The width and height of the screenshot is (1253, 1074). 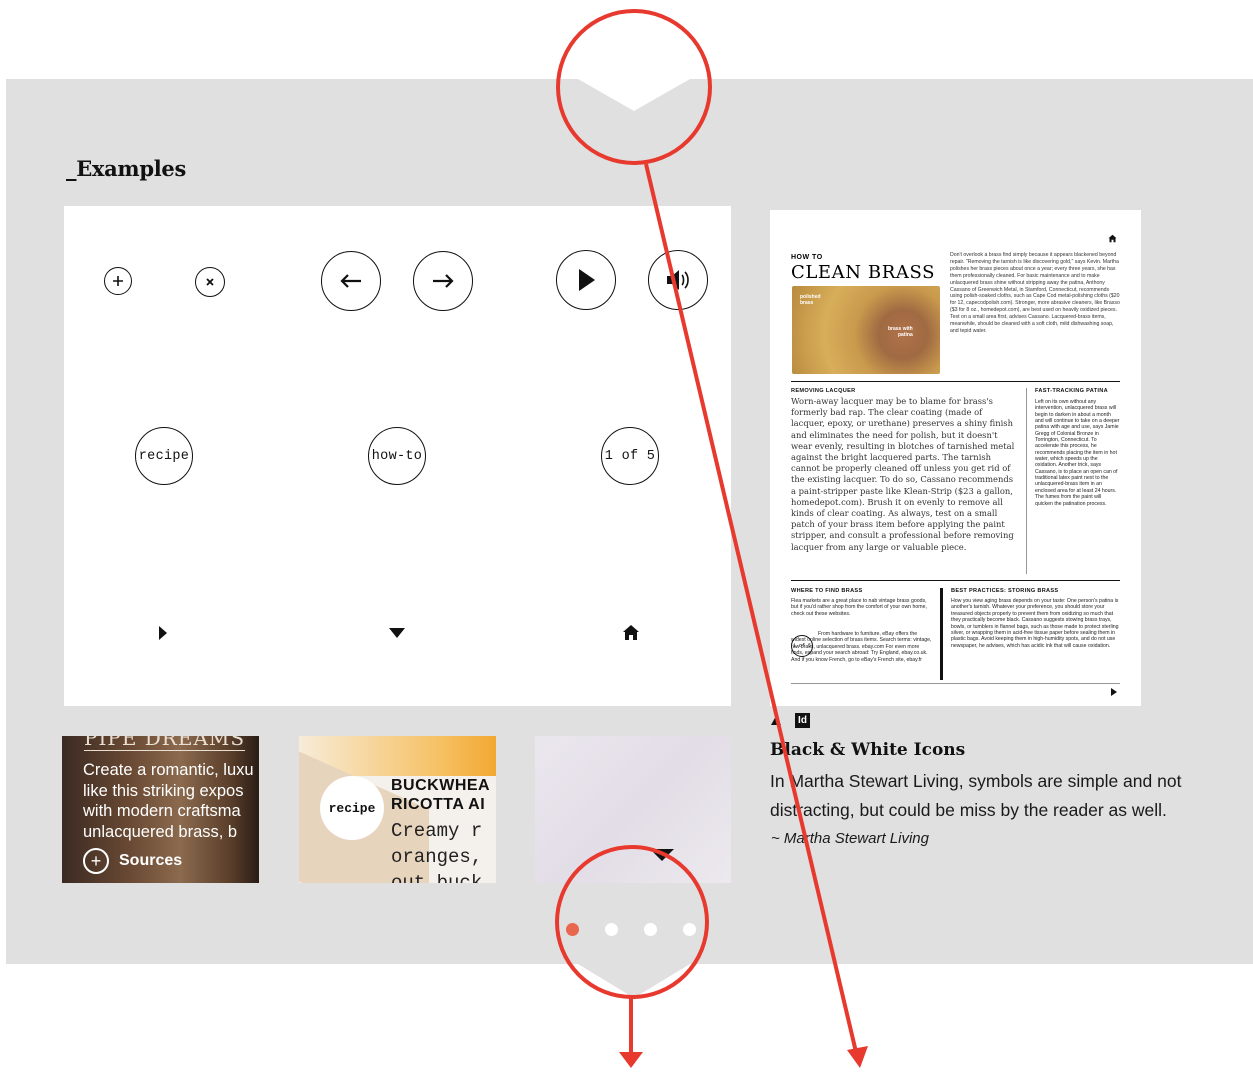 I want to click on thumbnail-heading: PIPE DREAMS, so click(x=165, y=743).